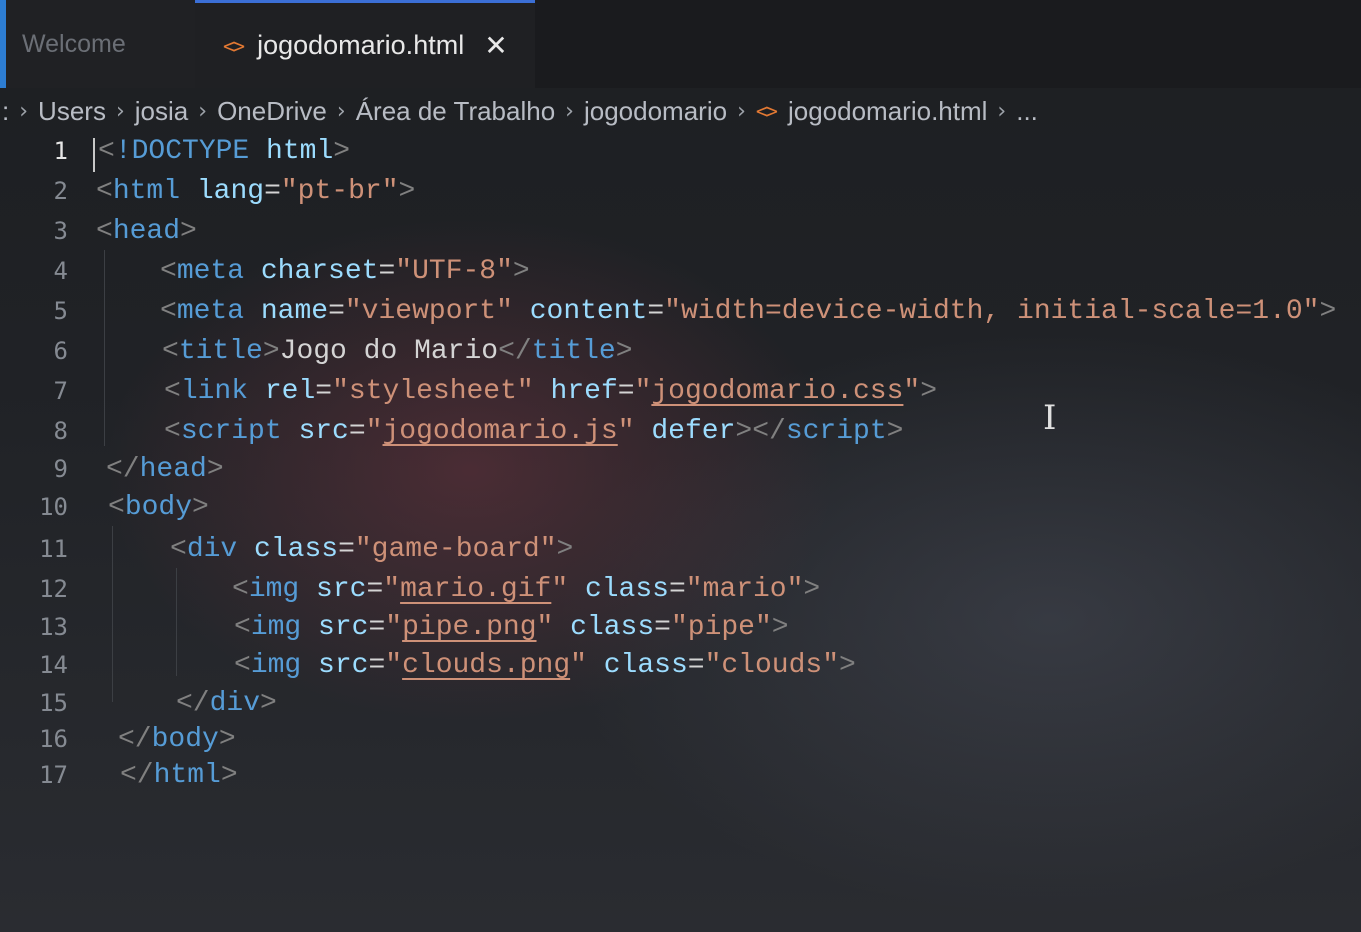 This screenshot has height=932, width=1361. Describe the element at coordinates (60, 391) in the screenshot. I see `line-number: 7` at that location.